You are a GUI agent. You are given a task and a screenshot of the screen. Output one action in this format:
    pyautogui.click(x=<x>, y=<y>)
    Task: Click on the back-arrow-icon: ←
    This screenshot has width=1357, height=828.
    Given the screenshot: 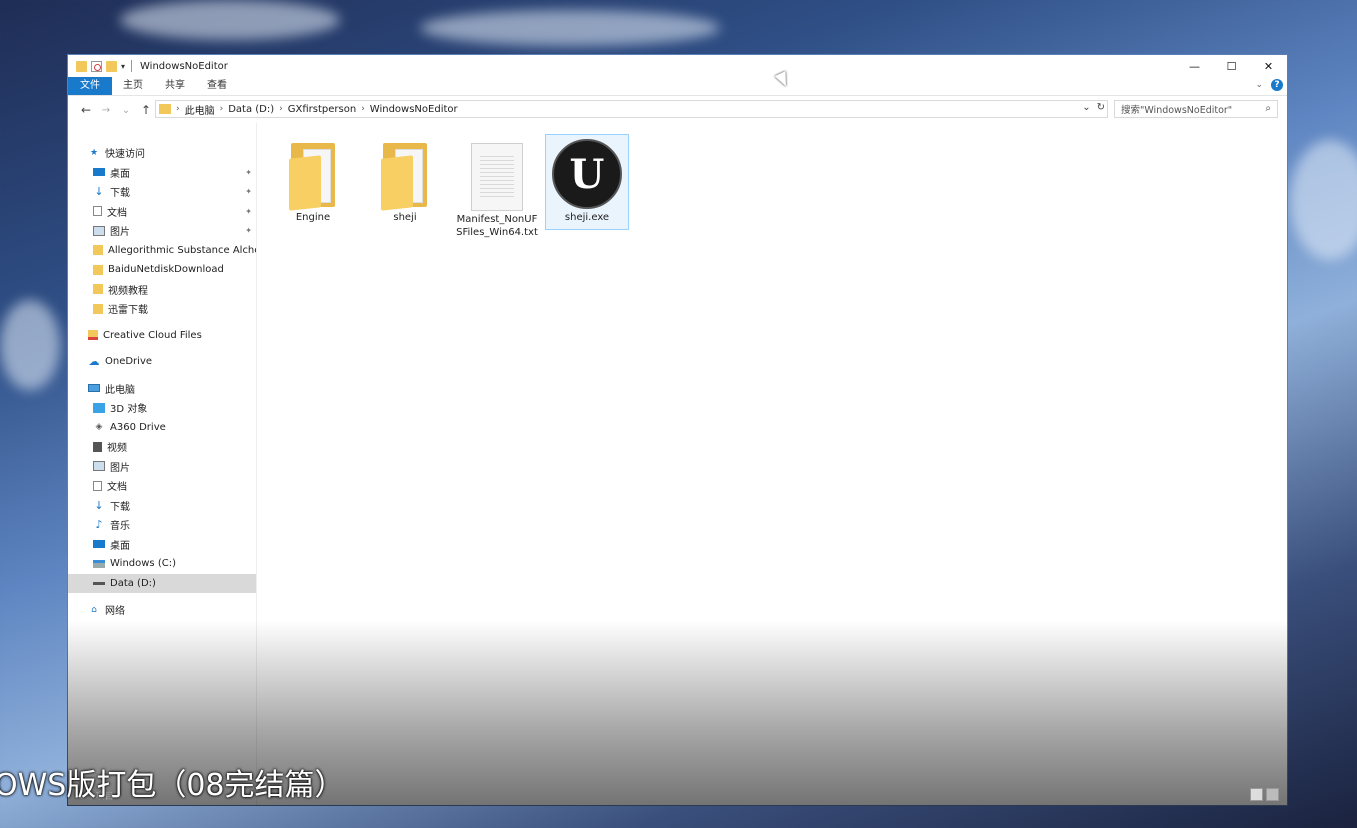 What is the action you would take?
    pyautogui.click(x=86, y=110)
    